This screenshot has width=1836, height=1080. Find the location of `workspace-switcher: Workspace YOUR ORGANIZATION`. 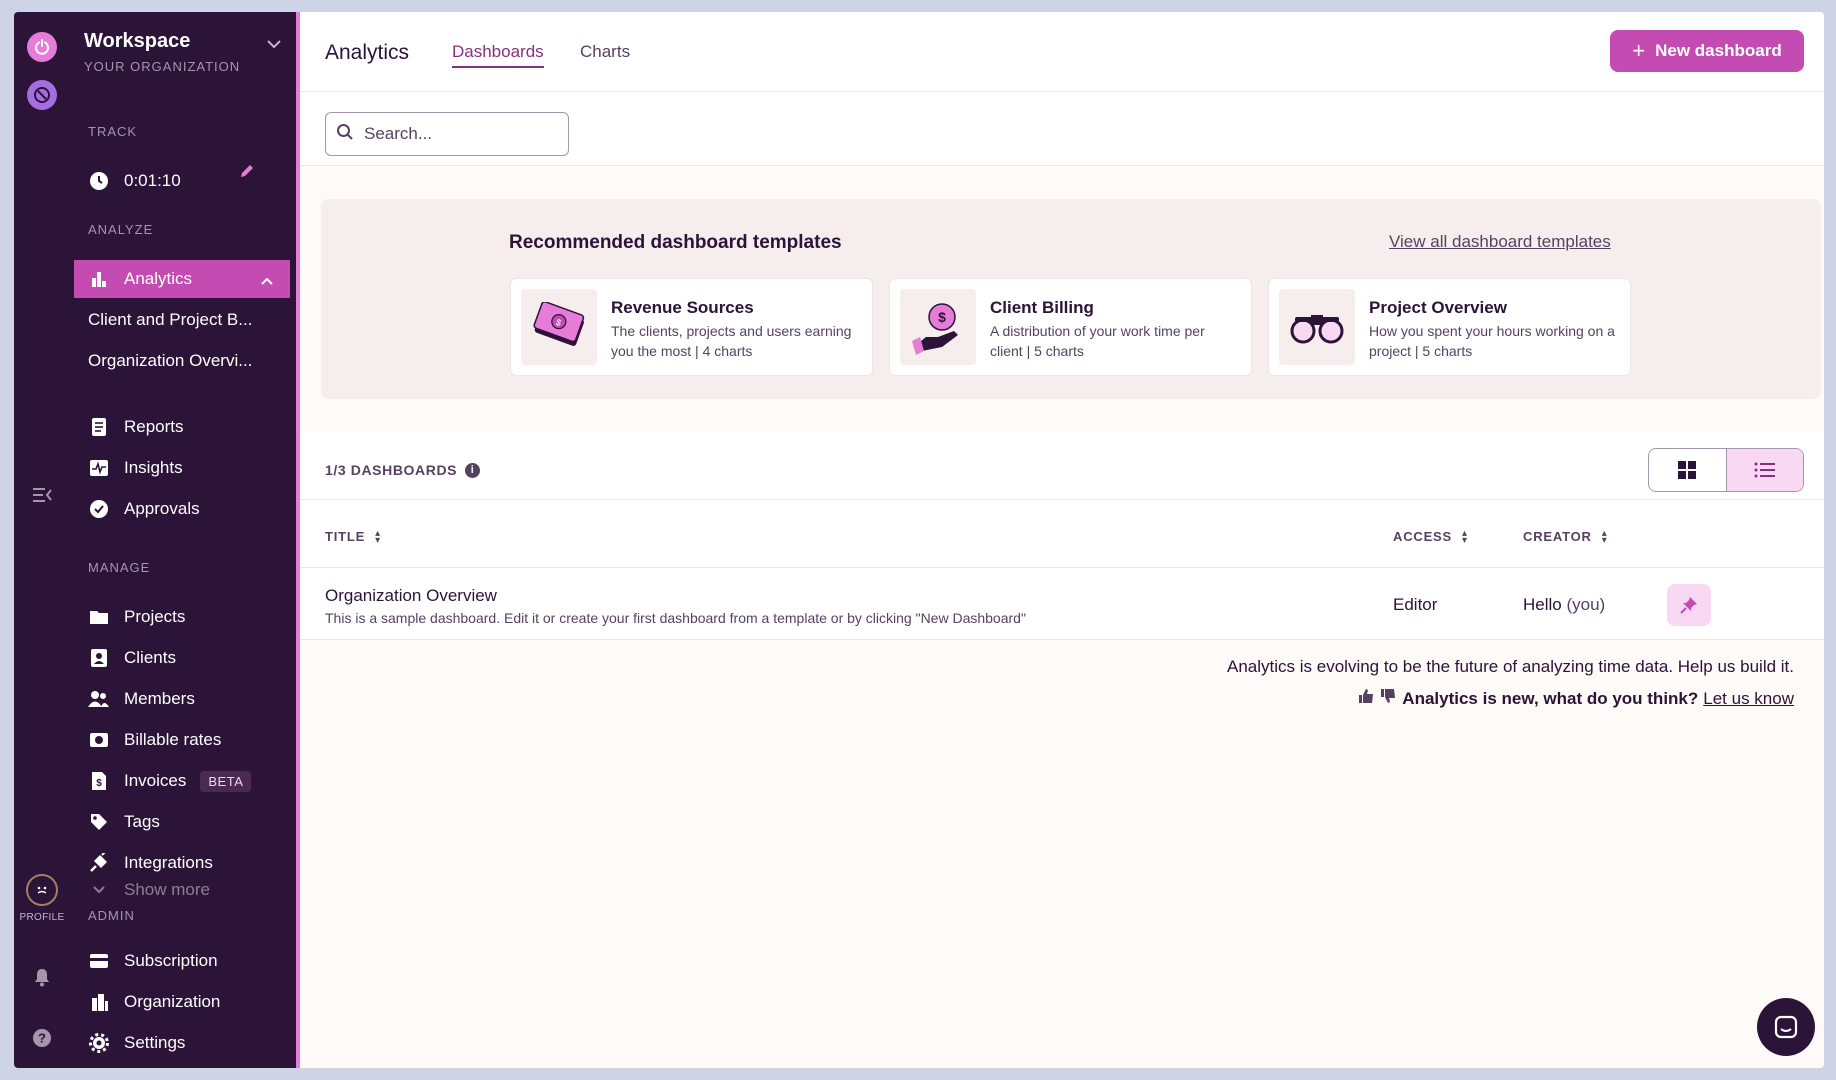

workspace-switcher: Workspace YOUR ORGANIZATION is located at coordinates (162, 52).